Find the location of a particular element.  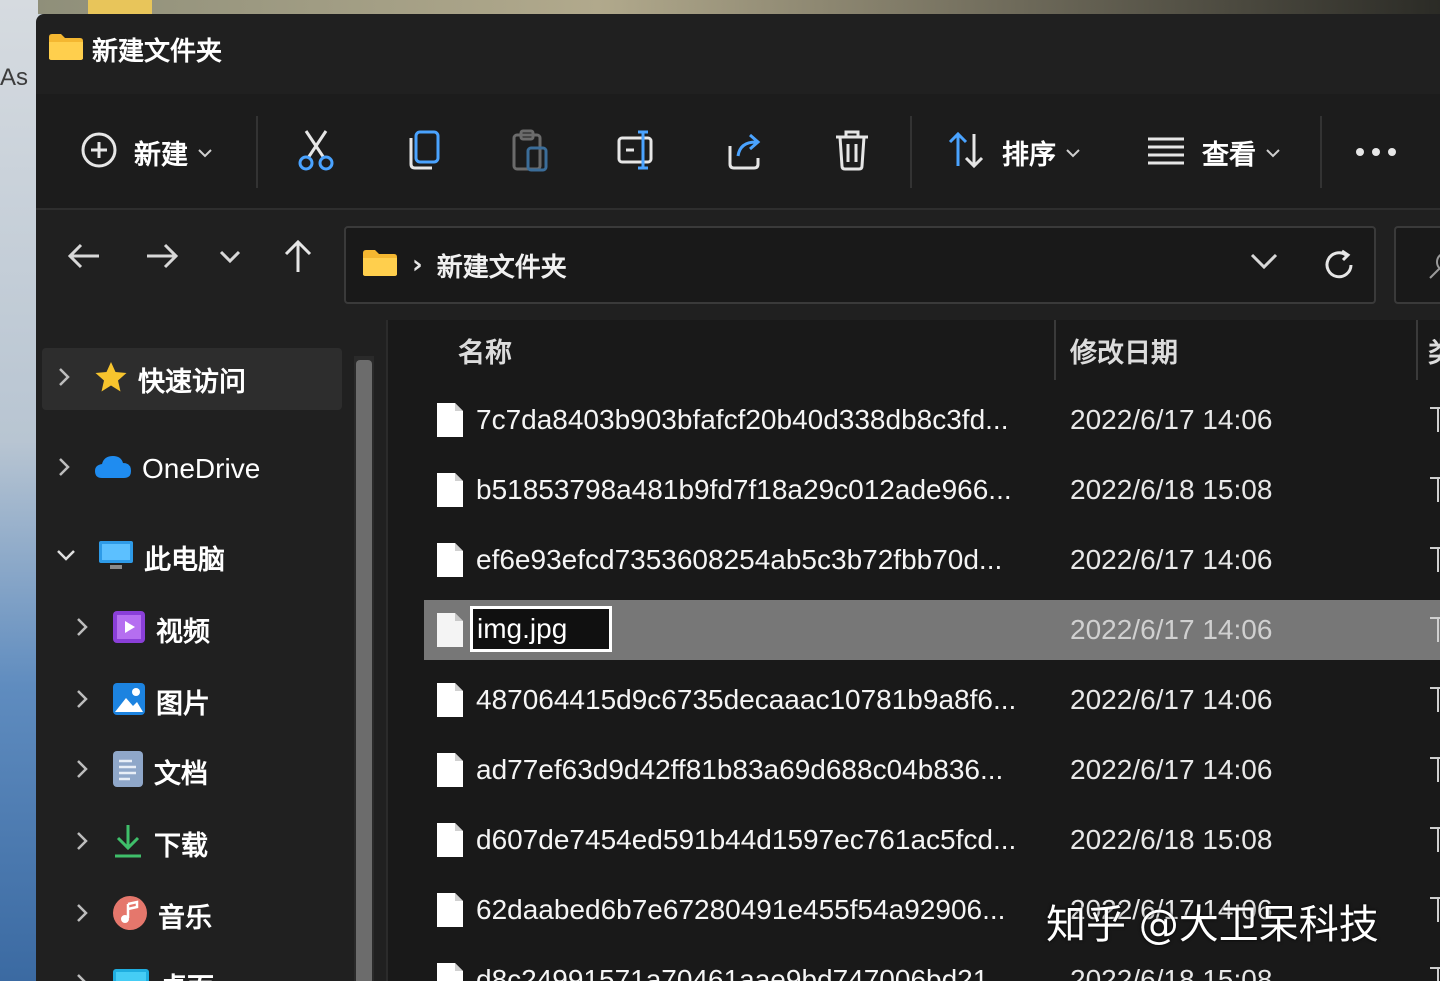

delete-button is located at coordinates (852, 152).